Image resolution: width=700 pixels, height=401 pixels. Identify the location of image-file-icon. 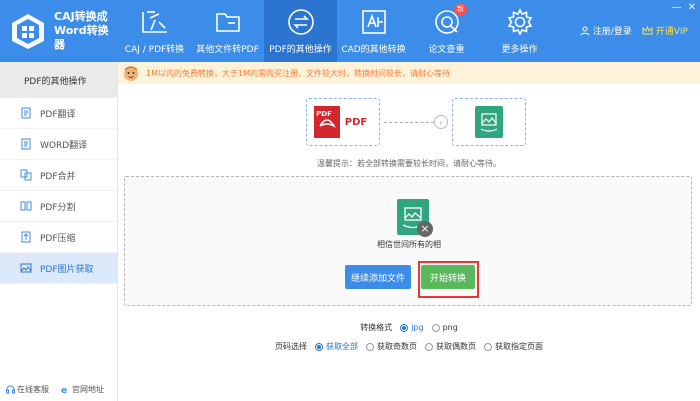
(489, 122).